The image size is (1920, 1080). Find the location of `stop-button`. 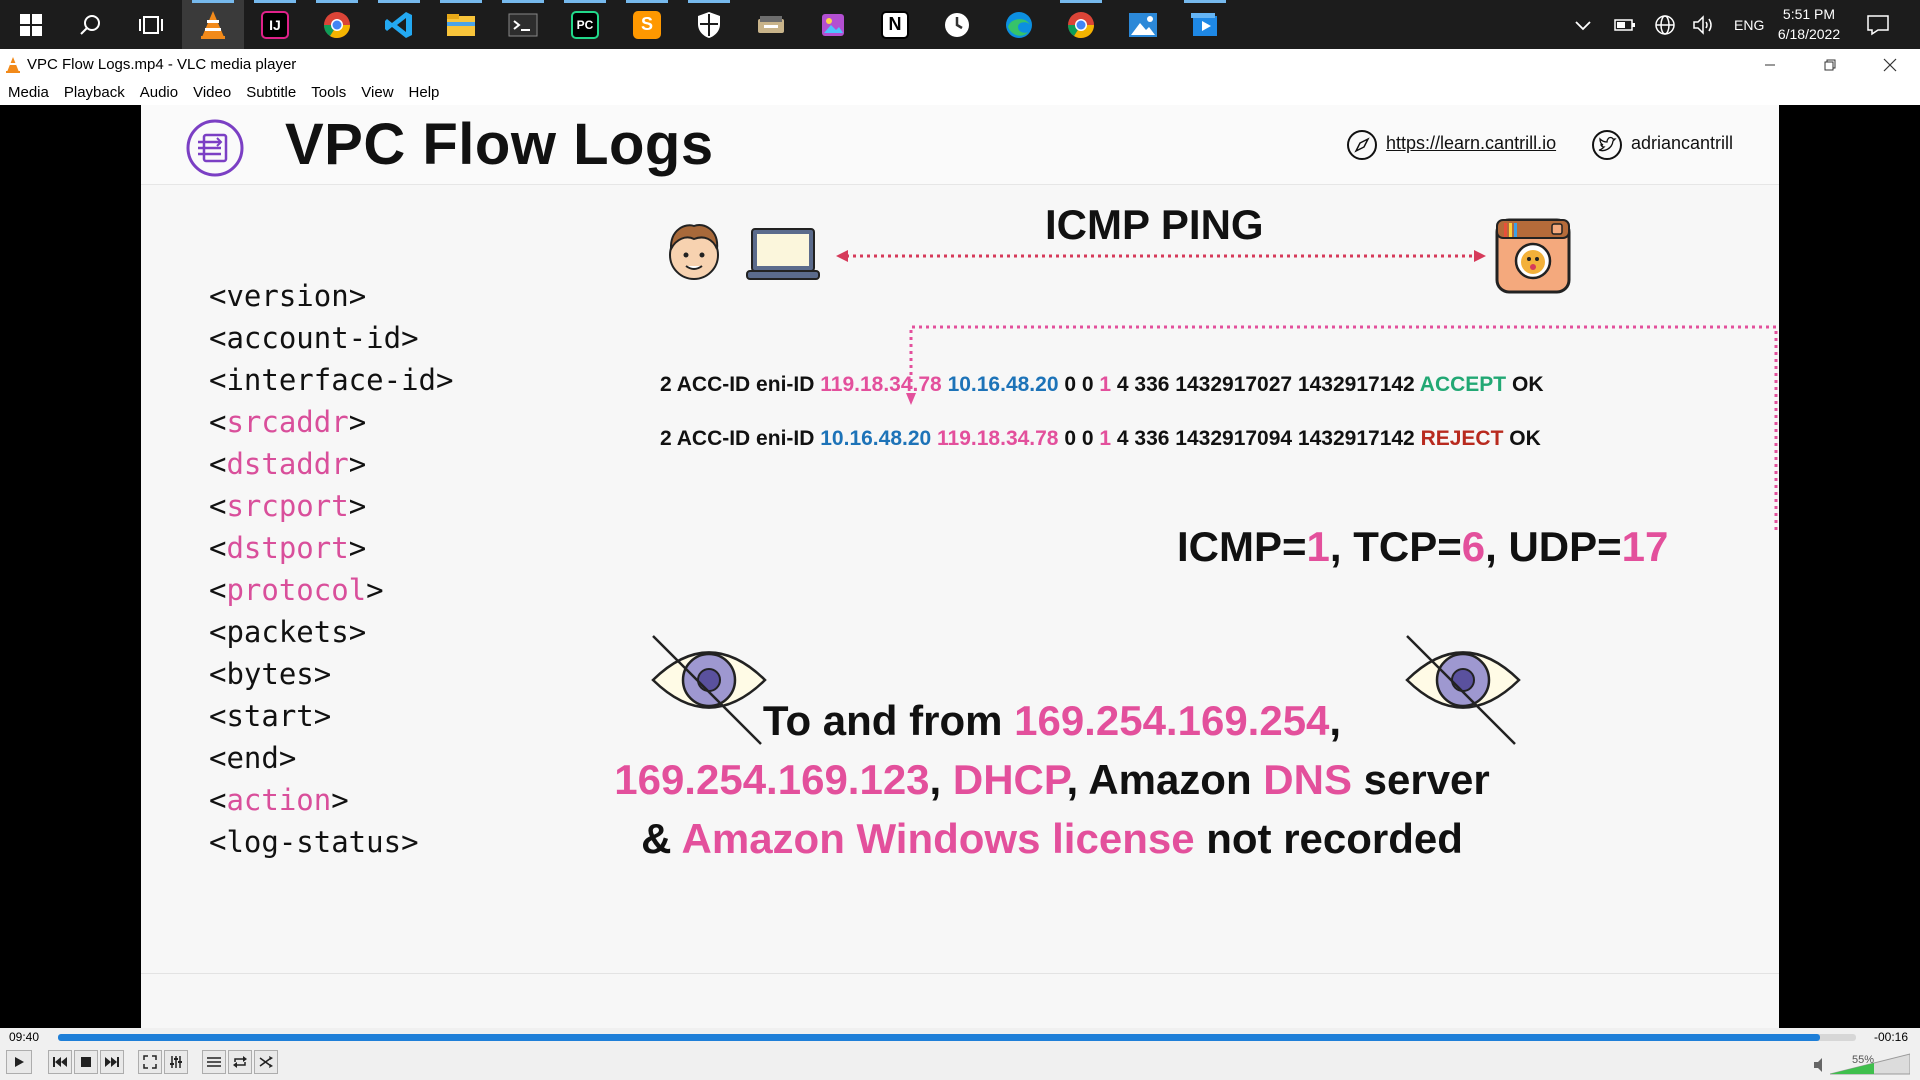

stop-button is located at coordinates (86, 1062).